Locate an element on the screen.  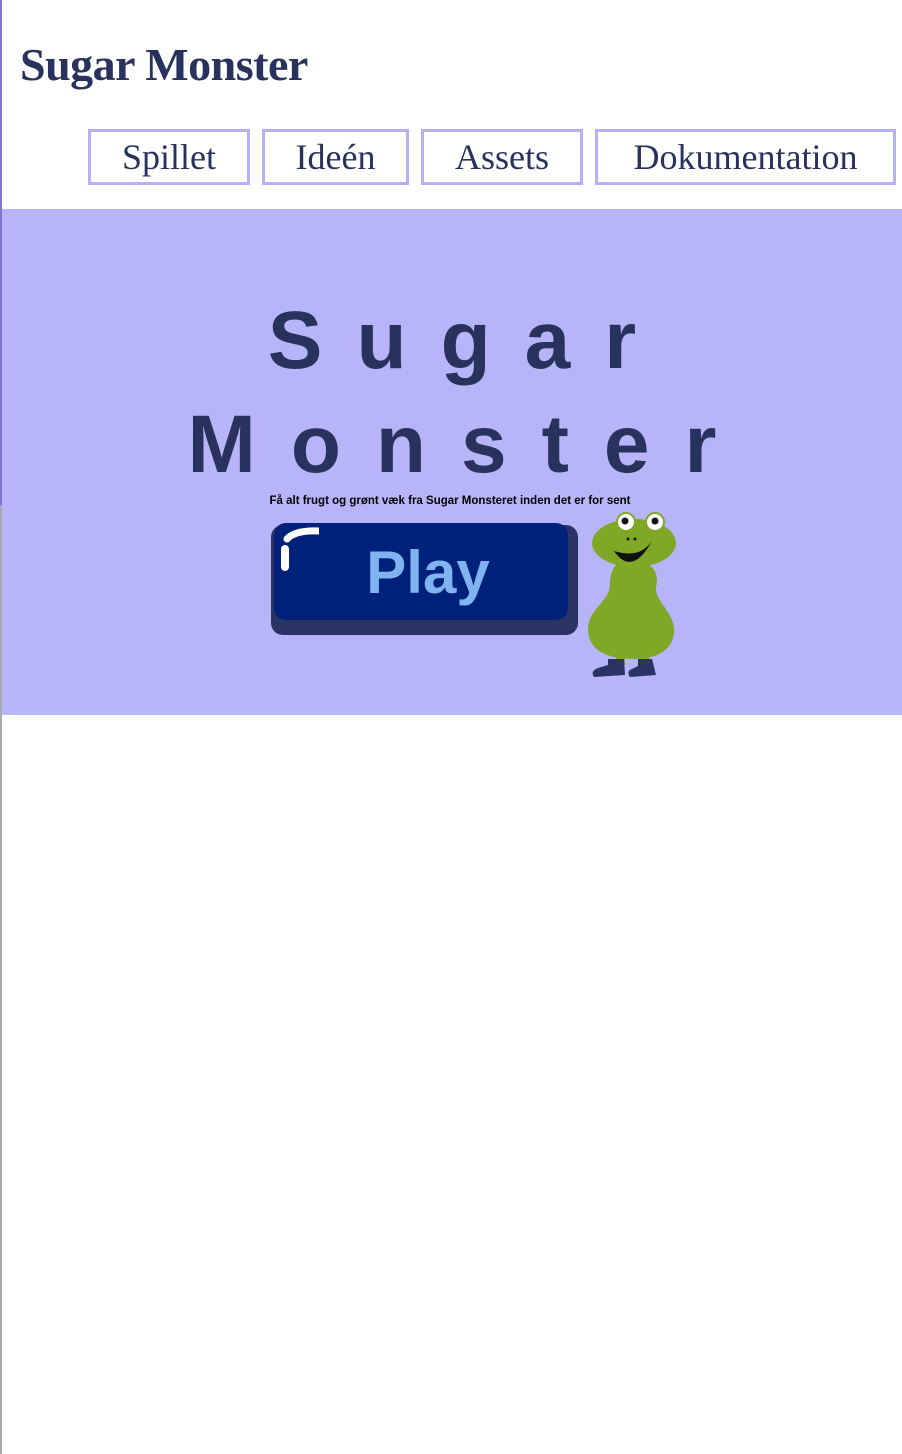
green-monster-icon is located at coordinates (632, 594).